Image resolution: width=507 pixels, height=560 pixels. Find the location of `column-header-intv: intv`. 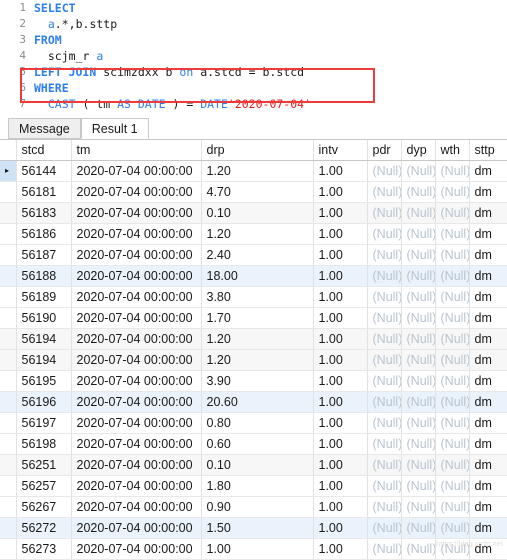

column-header-intv: intv is located at coordinates (340, 150).